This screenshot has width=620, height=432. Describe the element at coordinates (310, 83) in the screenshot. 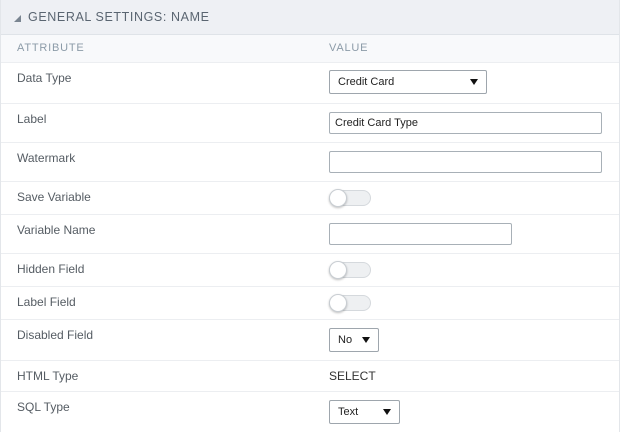

I see `row-data-type: Data Type Credit Card` at that location.